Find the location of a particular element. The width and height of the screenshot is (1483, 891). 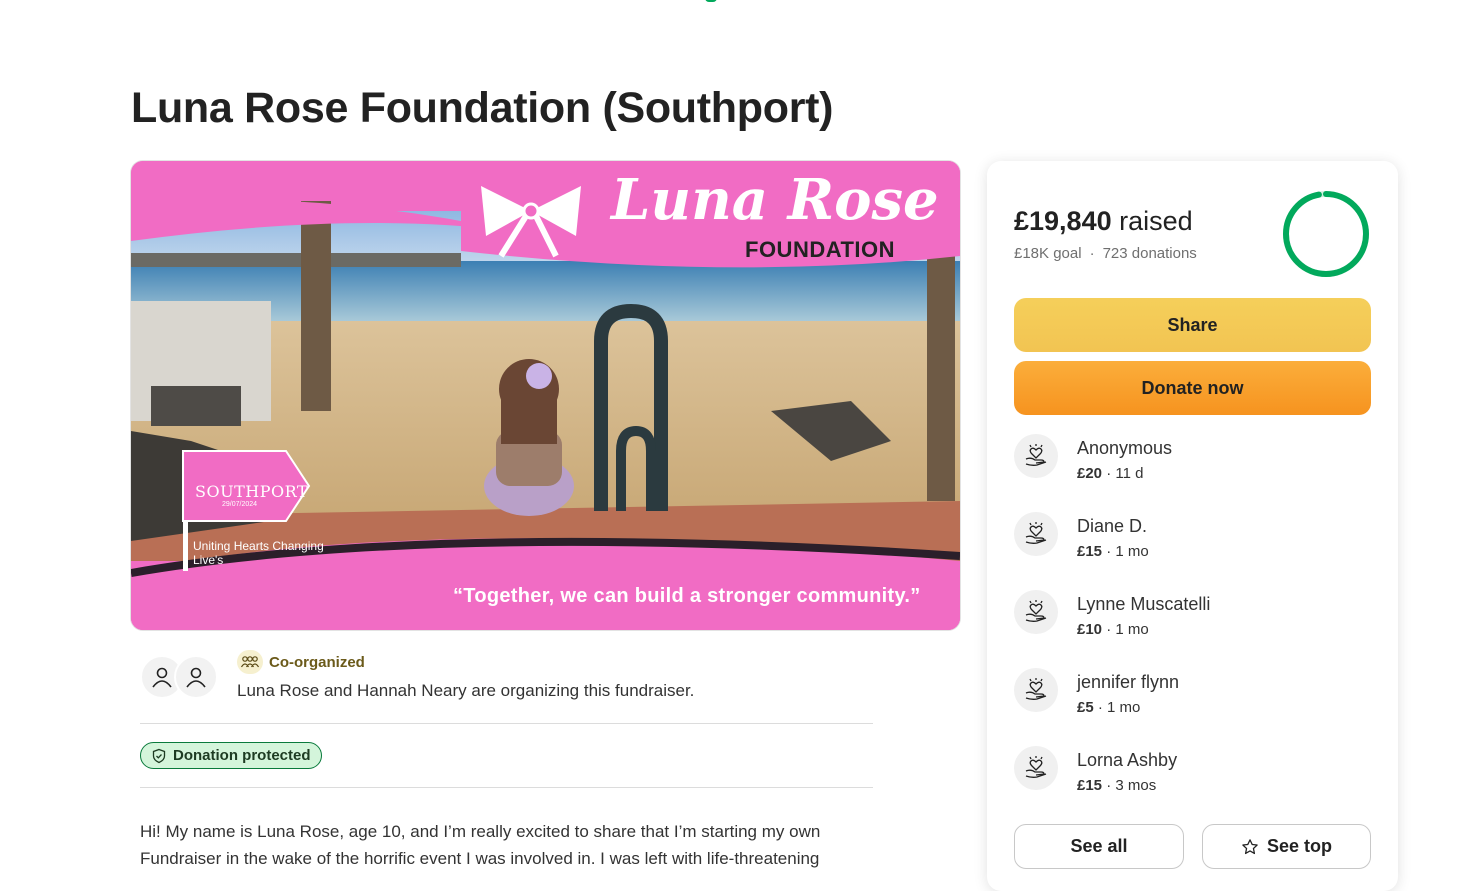

donation-meta: £5 · 1 mo is located at coordinates (1109, 707).